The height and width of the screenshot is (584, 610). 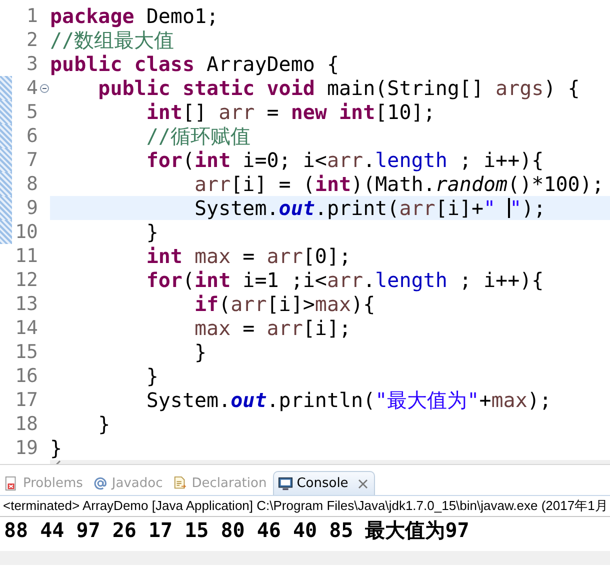 What do you see at coordinates (32, 184) in the screenshot?
I see `line-number: 8` at bounding box center [32, 184].